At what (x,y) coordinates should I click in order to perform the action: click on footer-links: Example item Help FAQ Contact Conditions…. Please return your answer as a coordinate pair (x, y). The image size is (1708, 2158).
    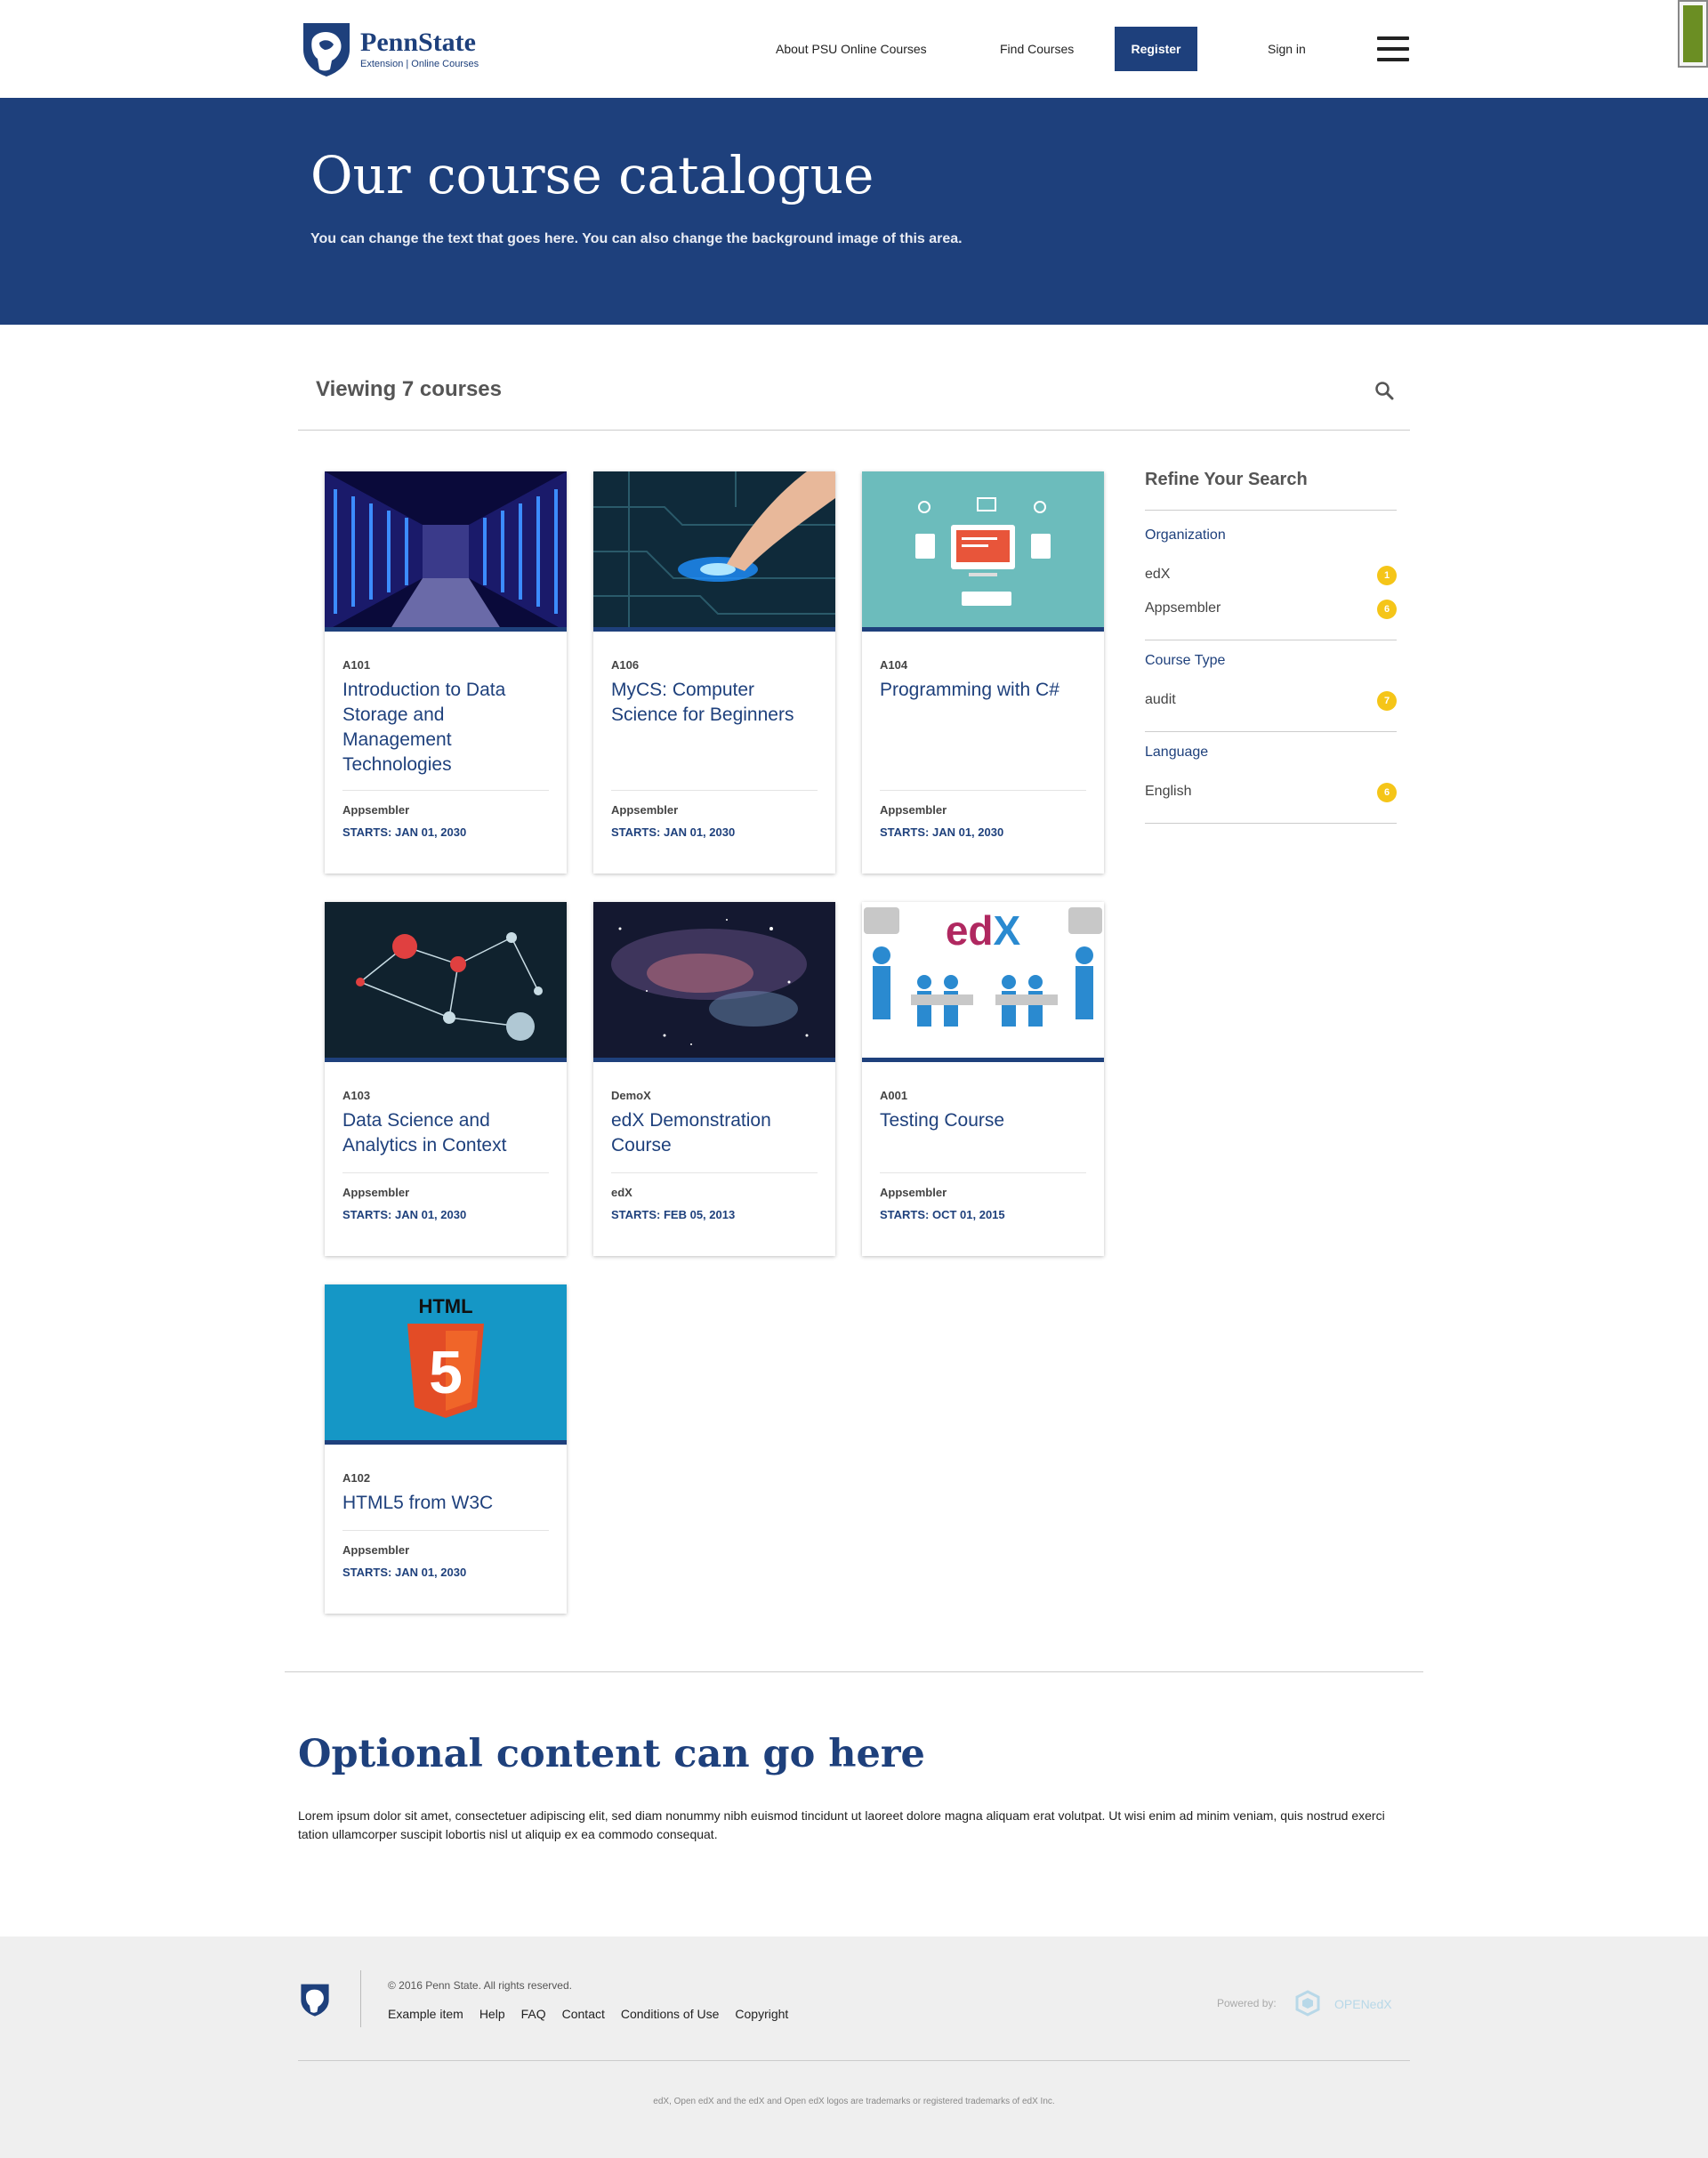
    Looking at the image, I should click on (588, 2014).